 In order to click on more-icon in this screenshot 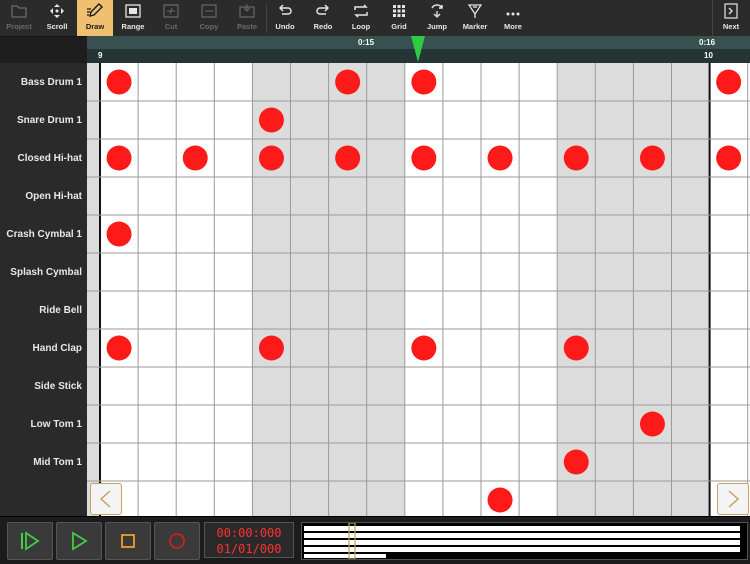, I will do `click(513, 11)`.